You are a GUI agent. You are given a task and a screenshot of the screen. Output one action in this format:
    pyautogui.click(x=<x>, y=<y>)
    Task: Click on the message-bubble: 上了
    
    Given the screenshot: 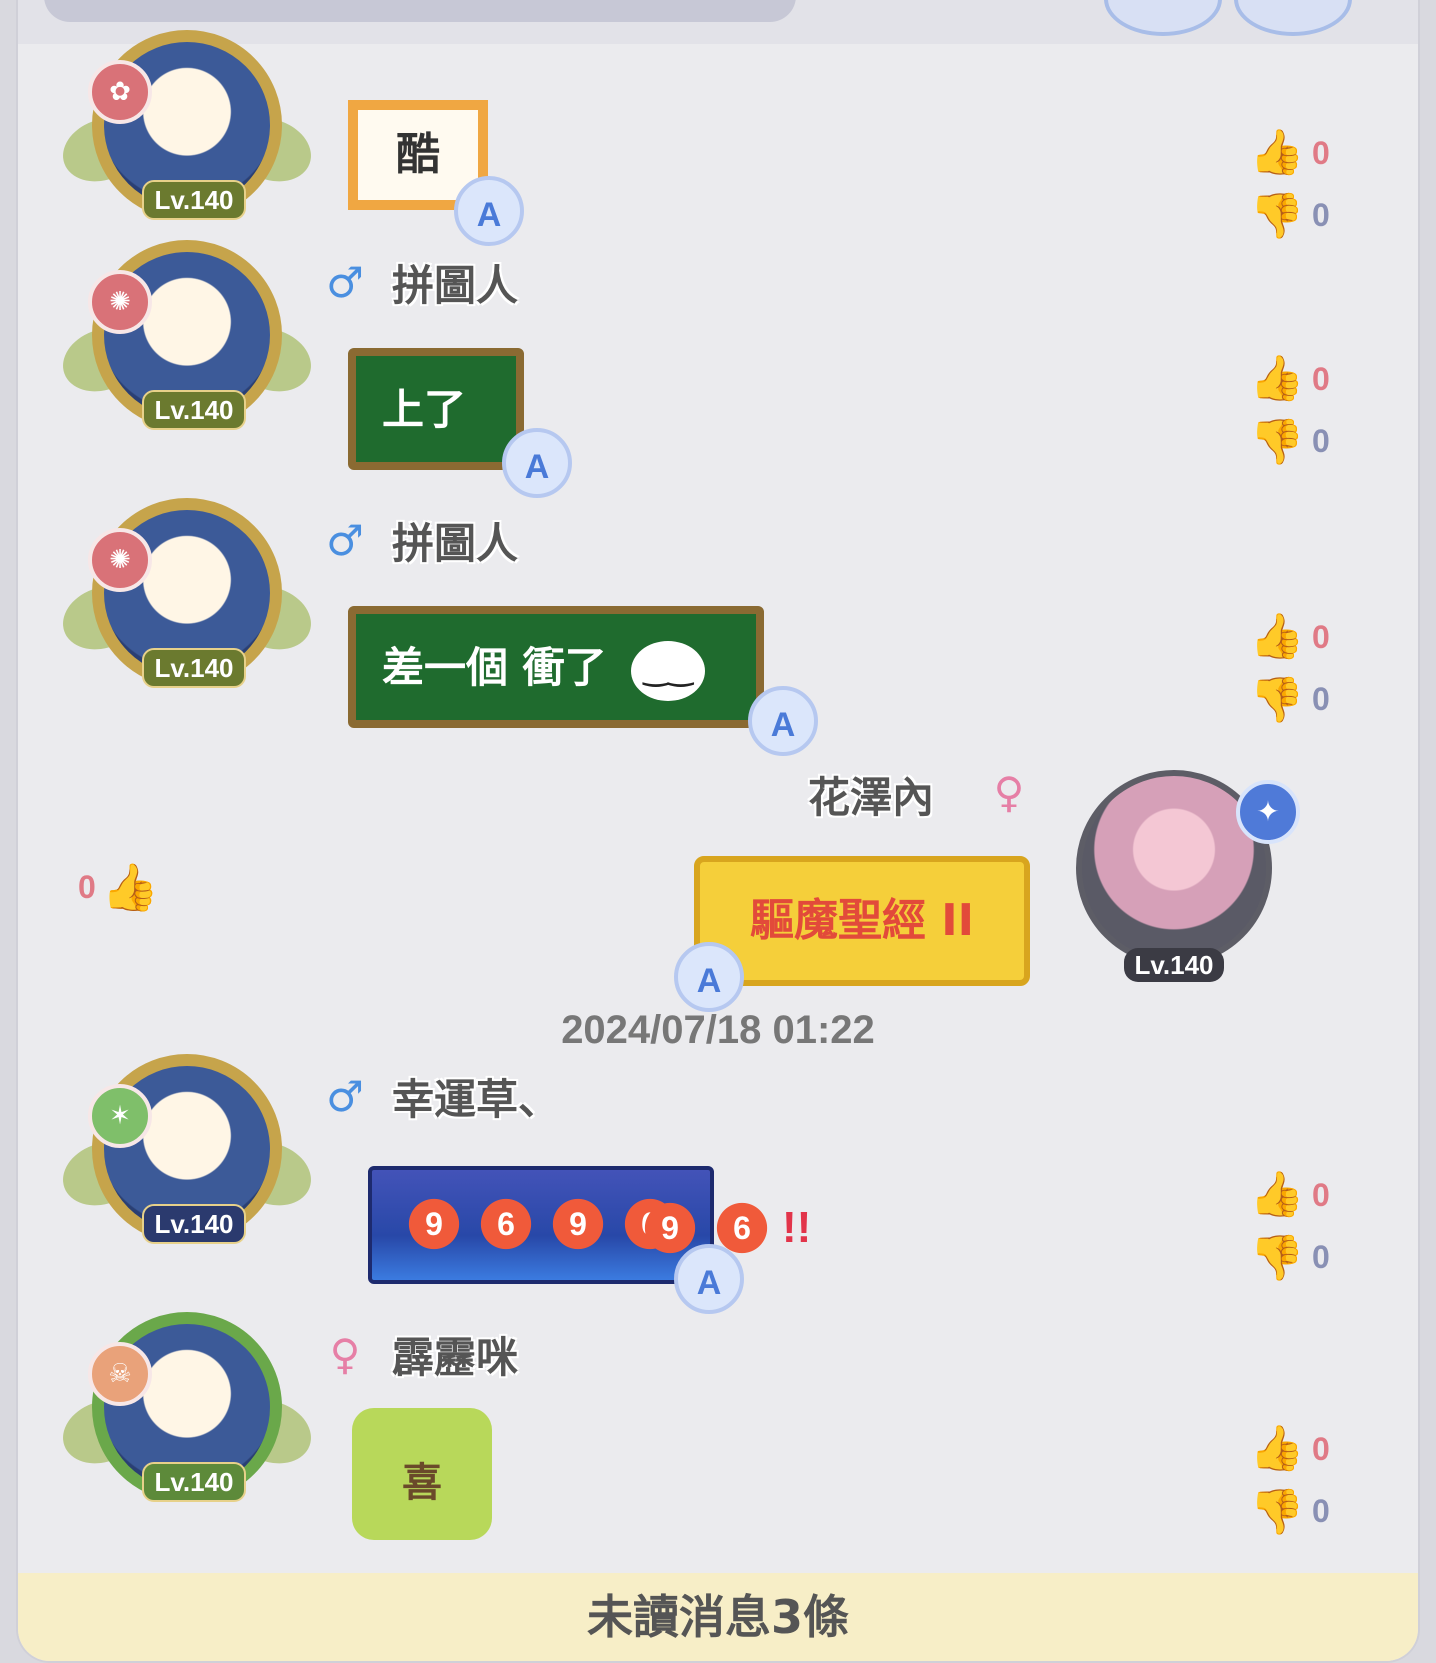 What is the action you would take?
    pyautogui.click(x=436, y=409)
    